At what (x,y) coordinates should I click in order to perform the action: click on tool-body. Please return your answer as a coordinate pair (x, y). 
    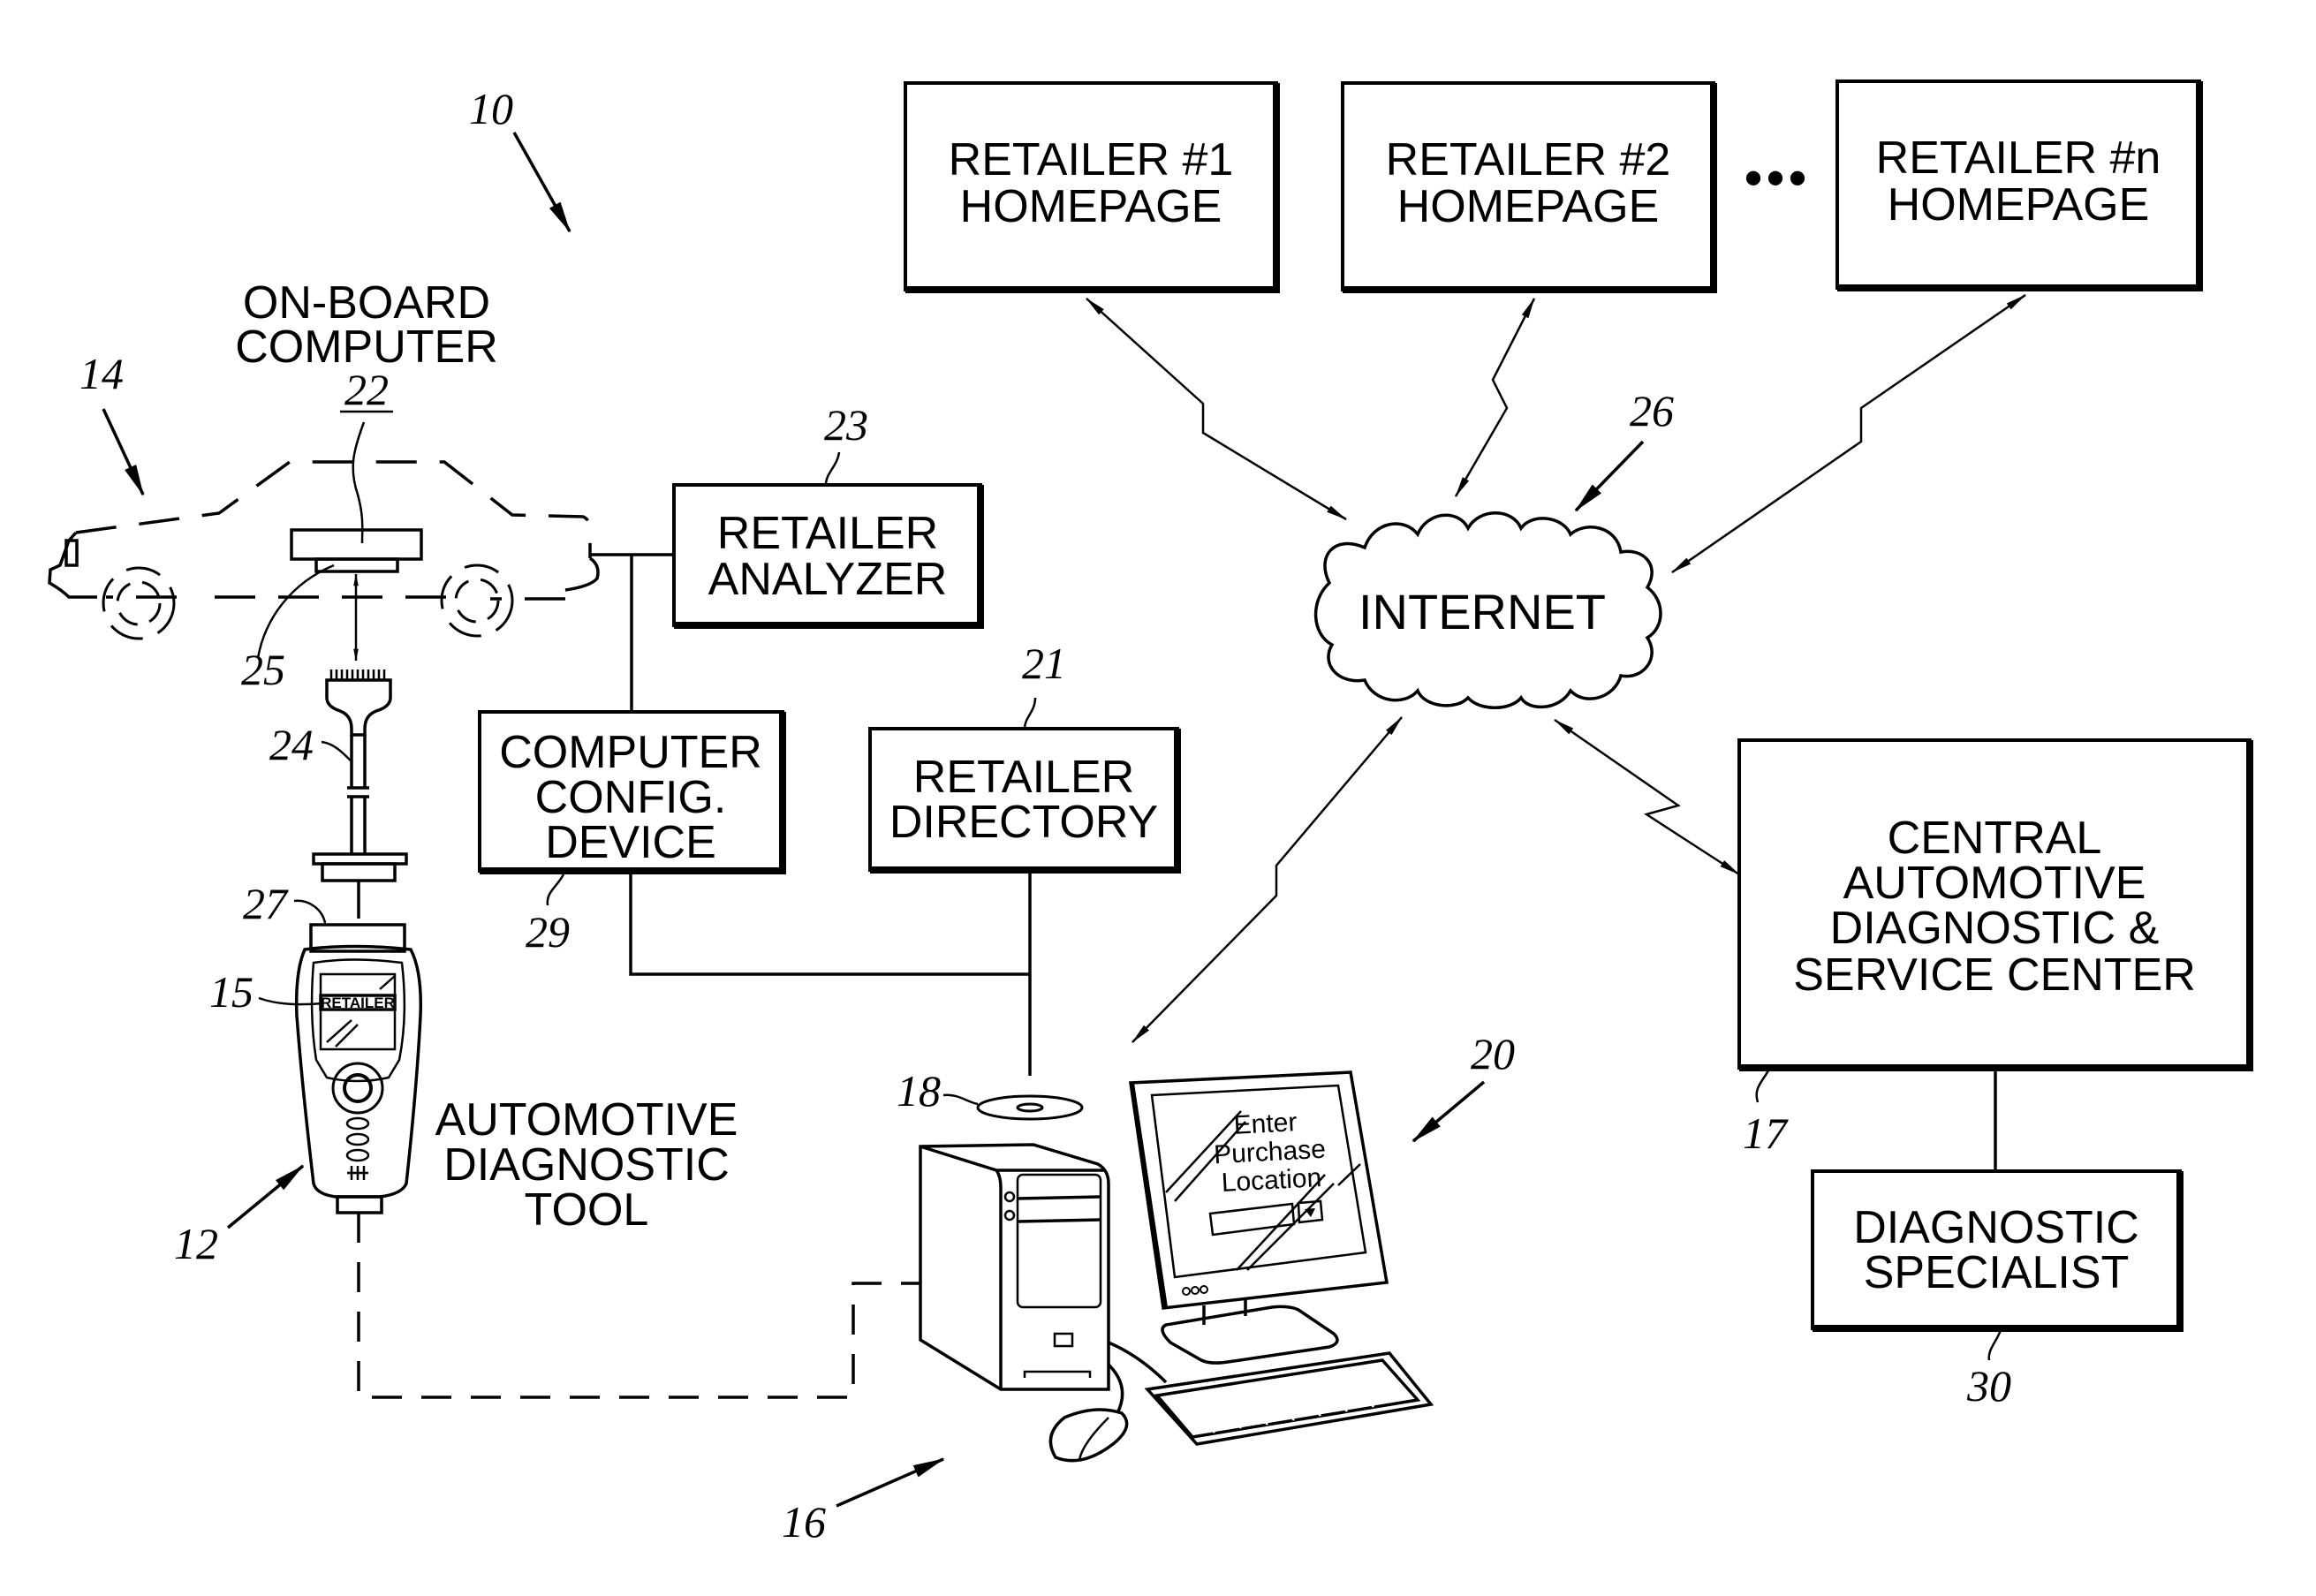
    Looking at the image, I should click on (359, 1071).